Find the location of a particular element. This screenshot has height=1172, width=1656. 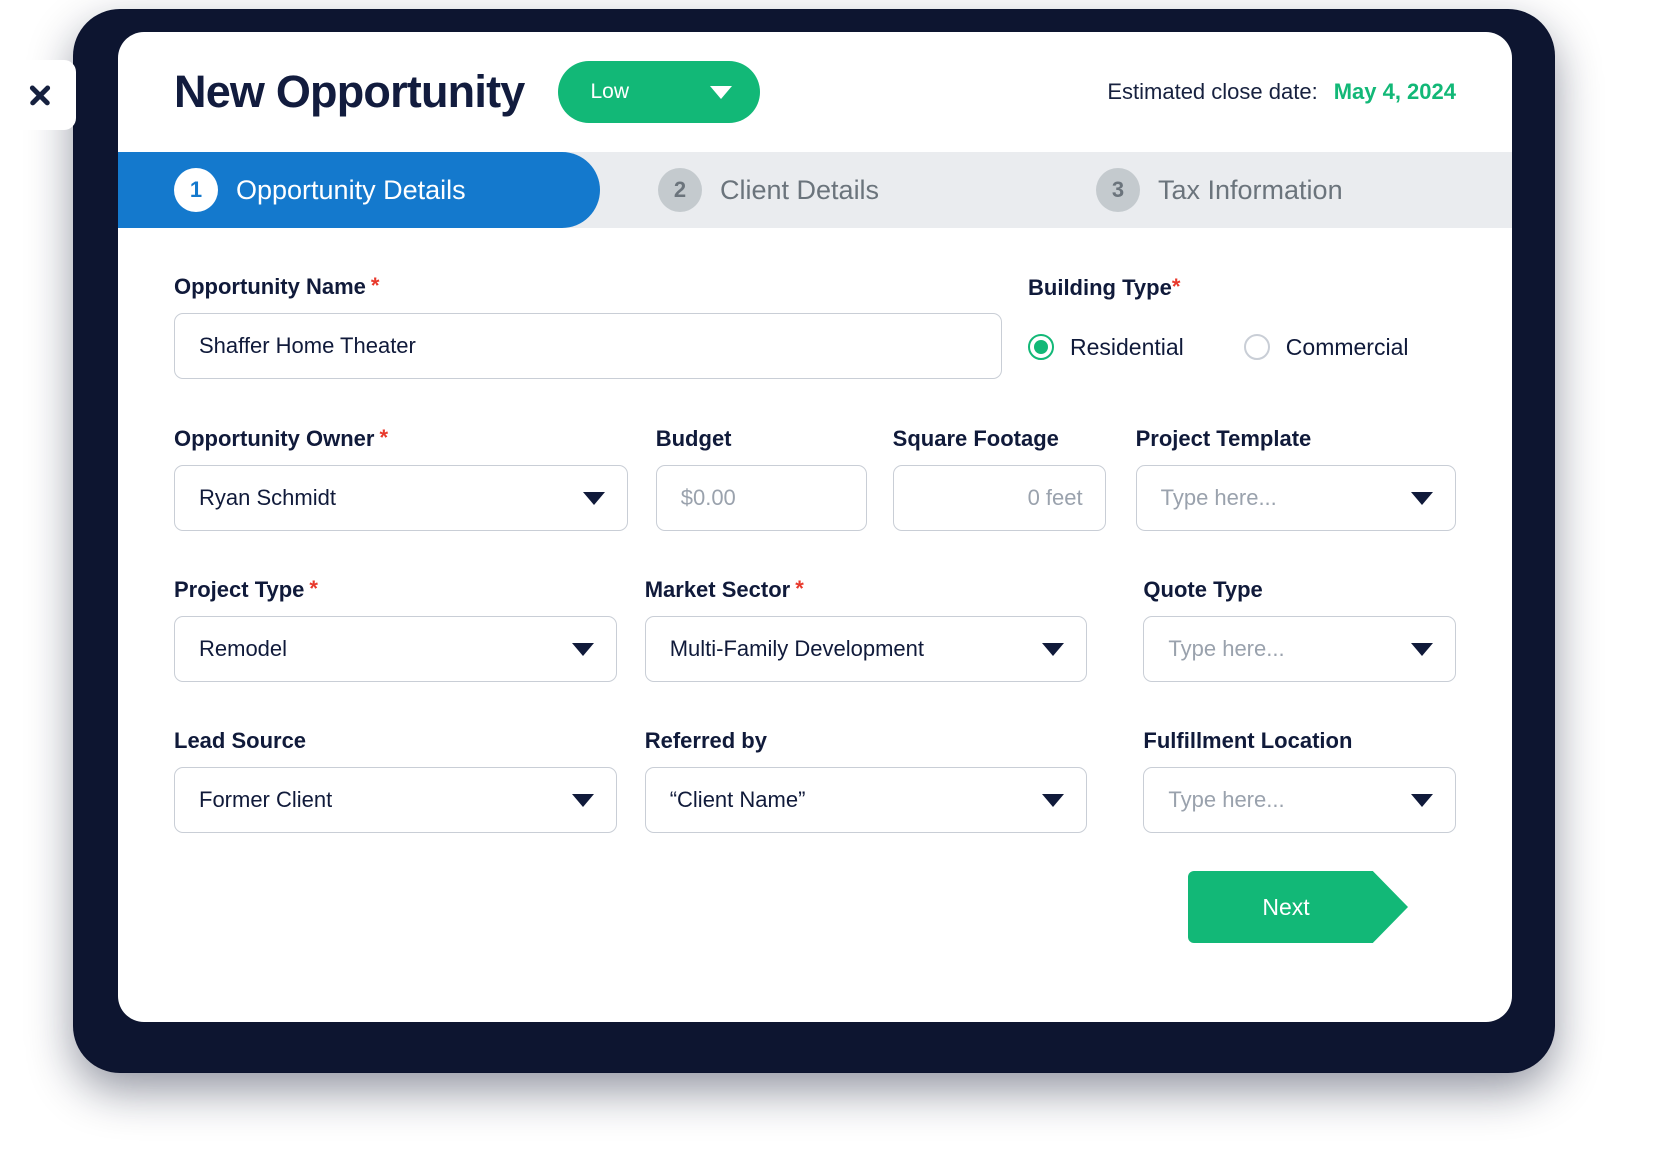

building-type-label: Building Type * is located at coordinates (1218, 288).